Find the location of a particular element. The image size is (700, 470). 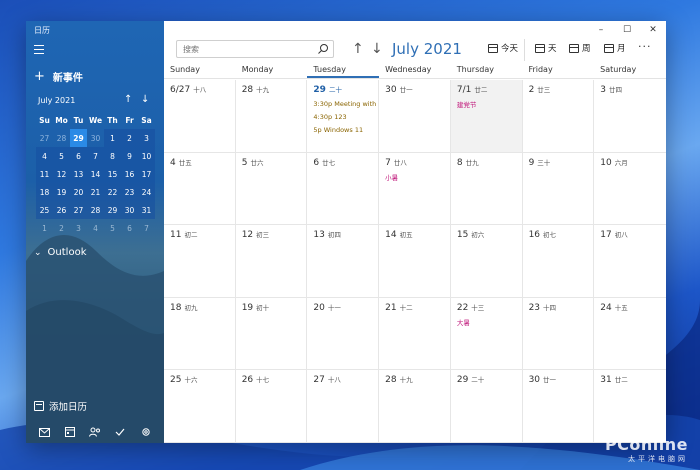

mini-calendar-day: 16 is located at coordinates (129, 174).